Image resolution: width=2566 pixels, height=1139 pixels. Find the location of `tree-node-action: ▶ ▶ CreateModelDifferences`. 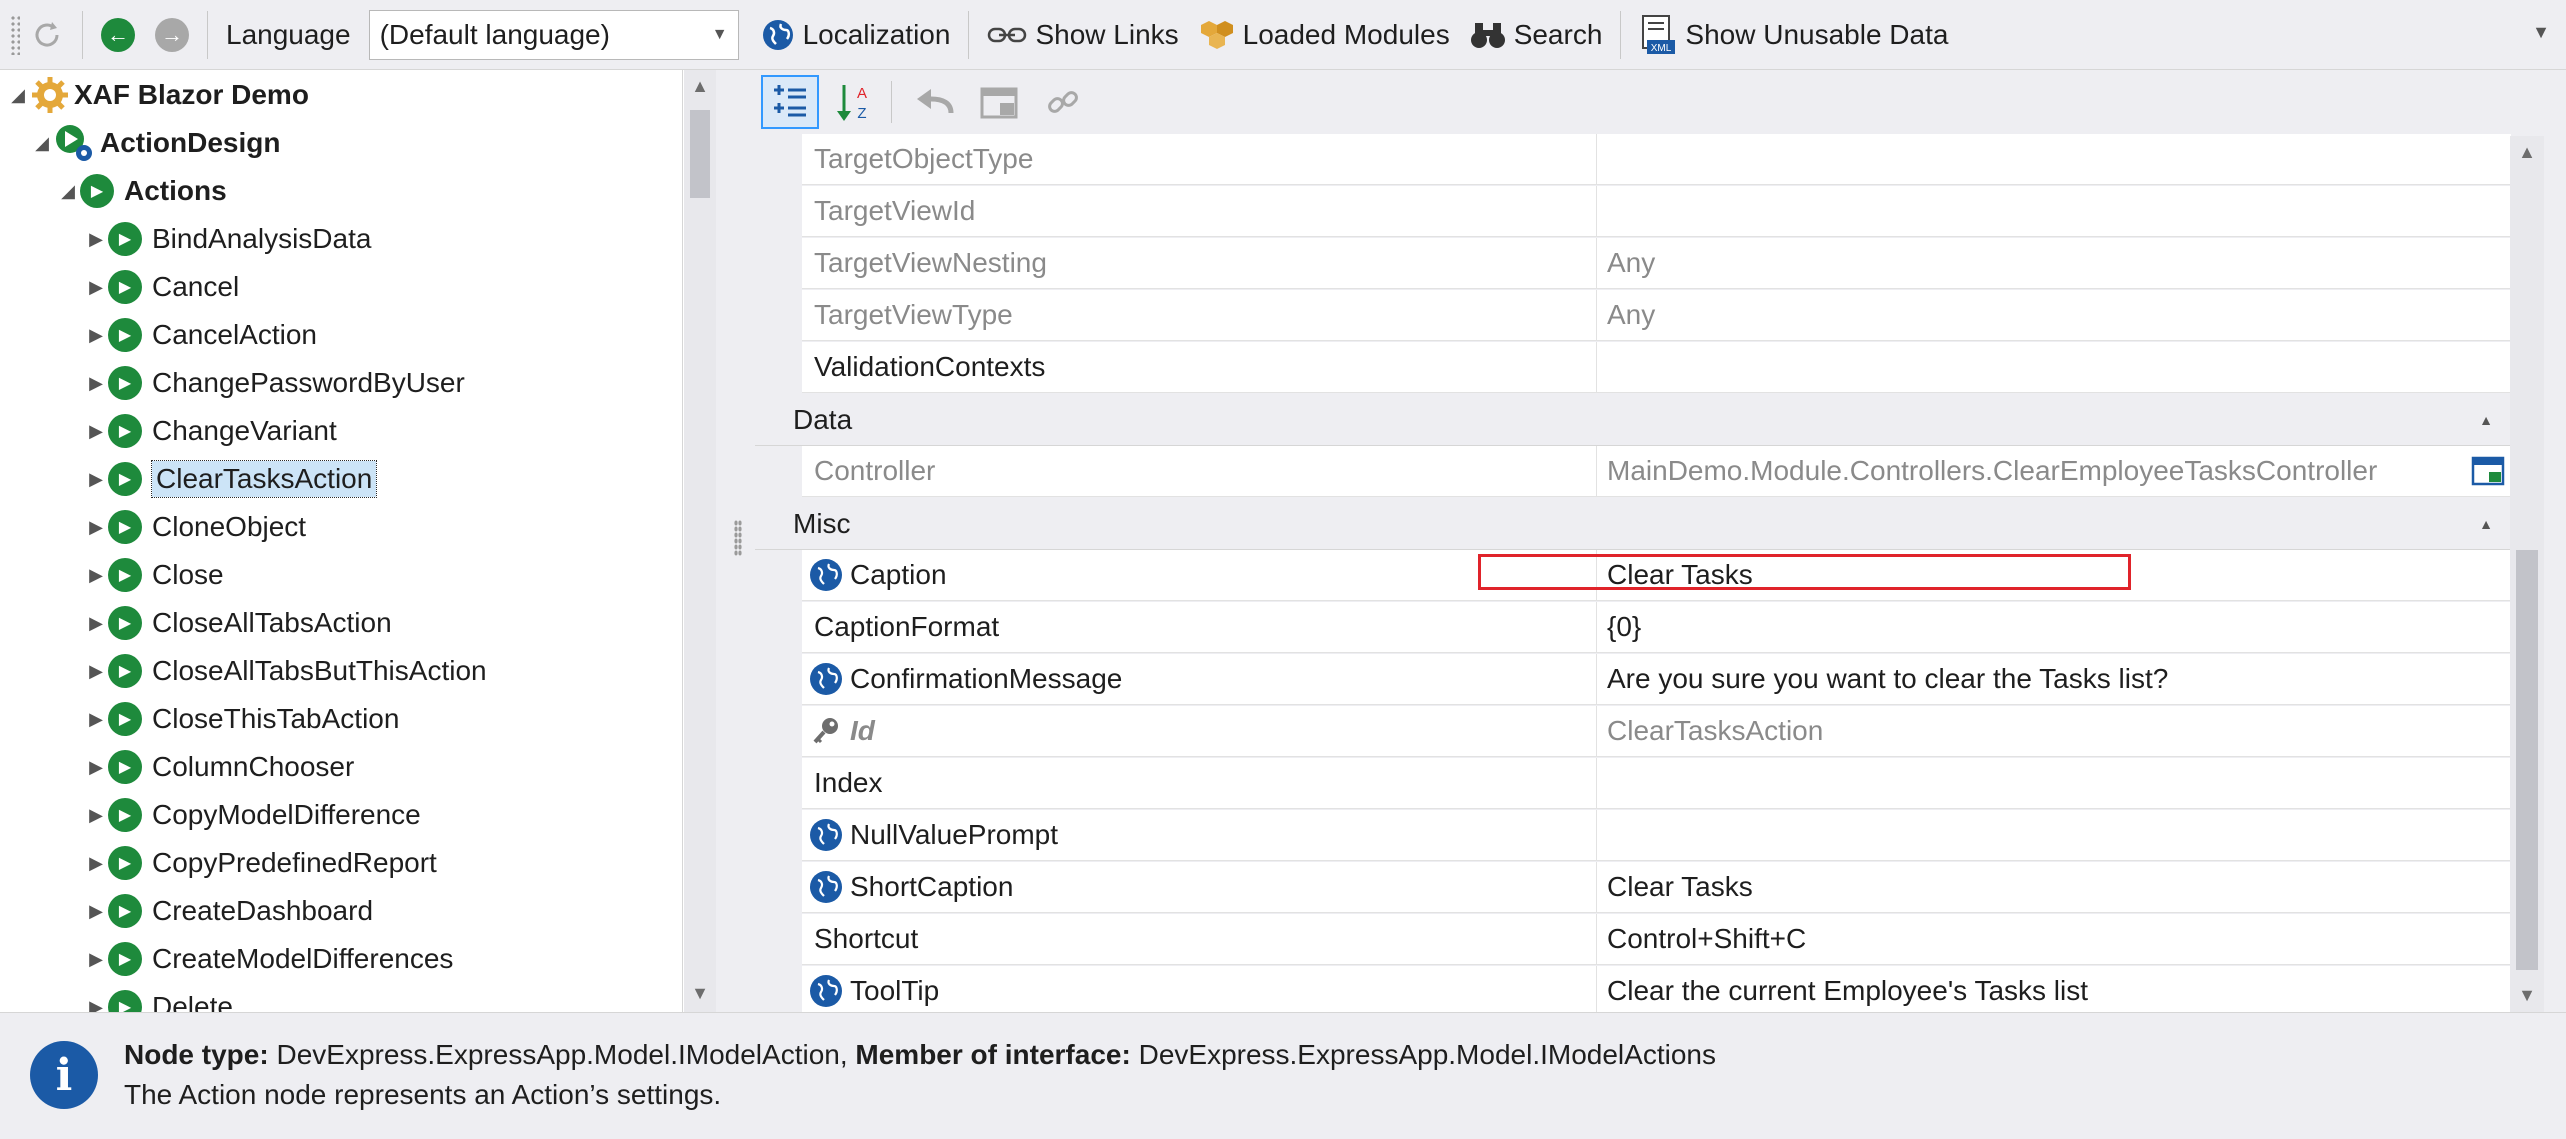

tree-node-action: ▶ ▶ CreateModelDifferences is located at coordinates (268, 959).